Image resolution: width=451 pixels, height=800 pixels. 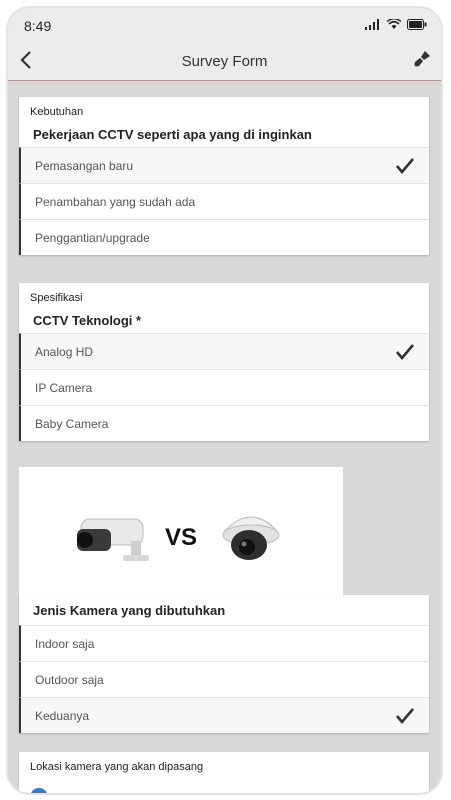 What do you see at coordinates (117, 767) in the screenshot?
I see `section-label: Lokasi kamera yang akan dipasang` at bounding box center [117, 767].